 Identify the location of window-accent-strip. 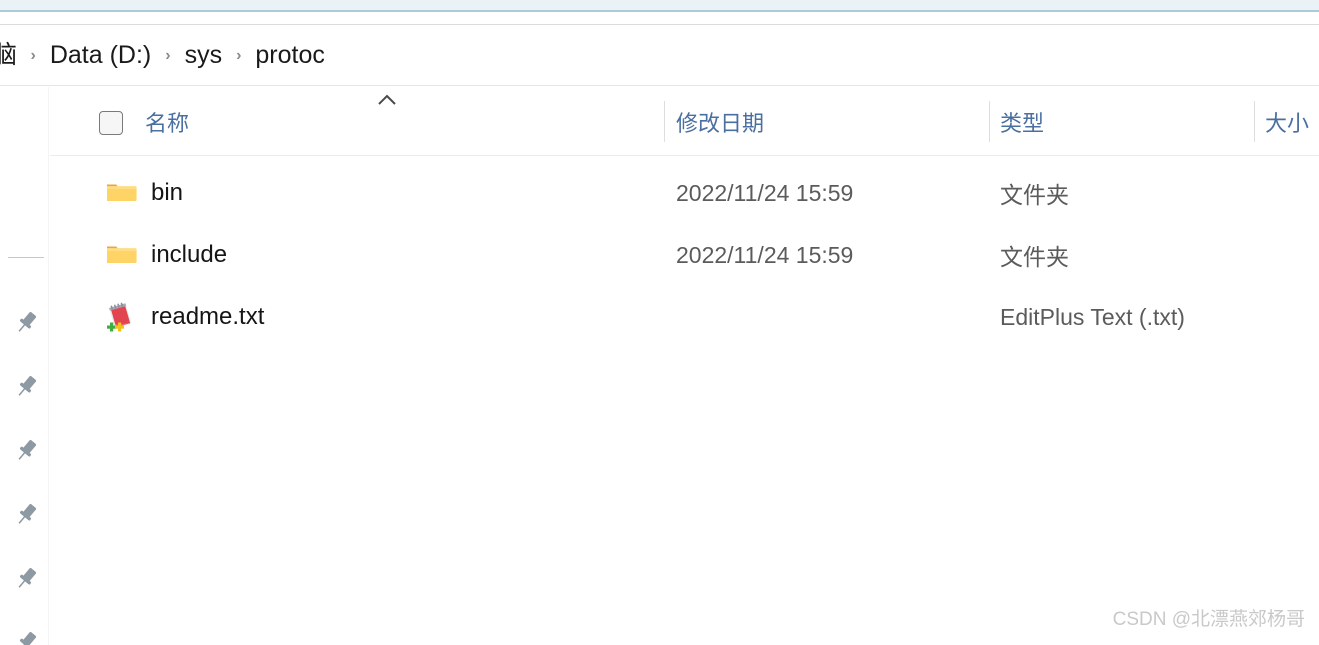
(659, 6).